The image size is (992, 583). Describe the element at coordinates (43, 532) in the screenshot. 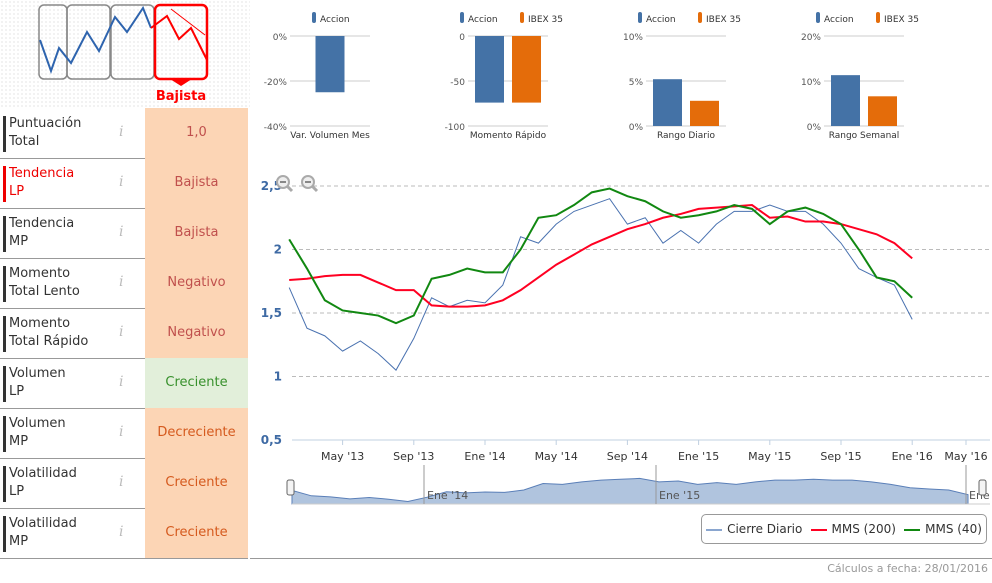

I see `indicator-label: Volatilidad MP` at that location.